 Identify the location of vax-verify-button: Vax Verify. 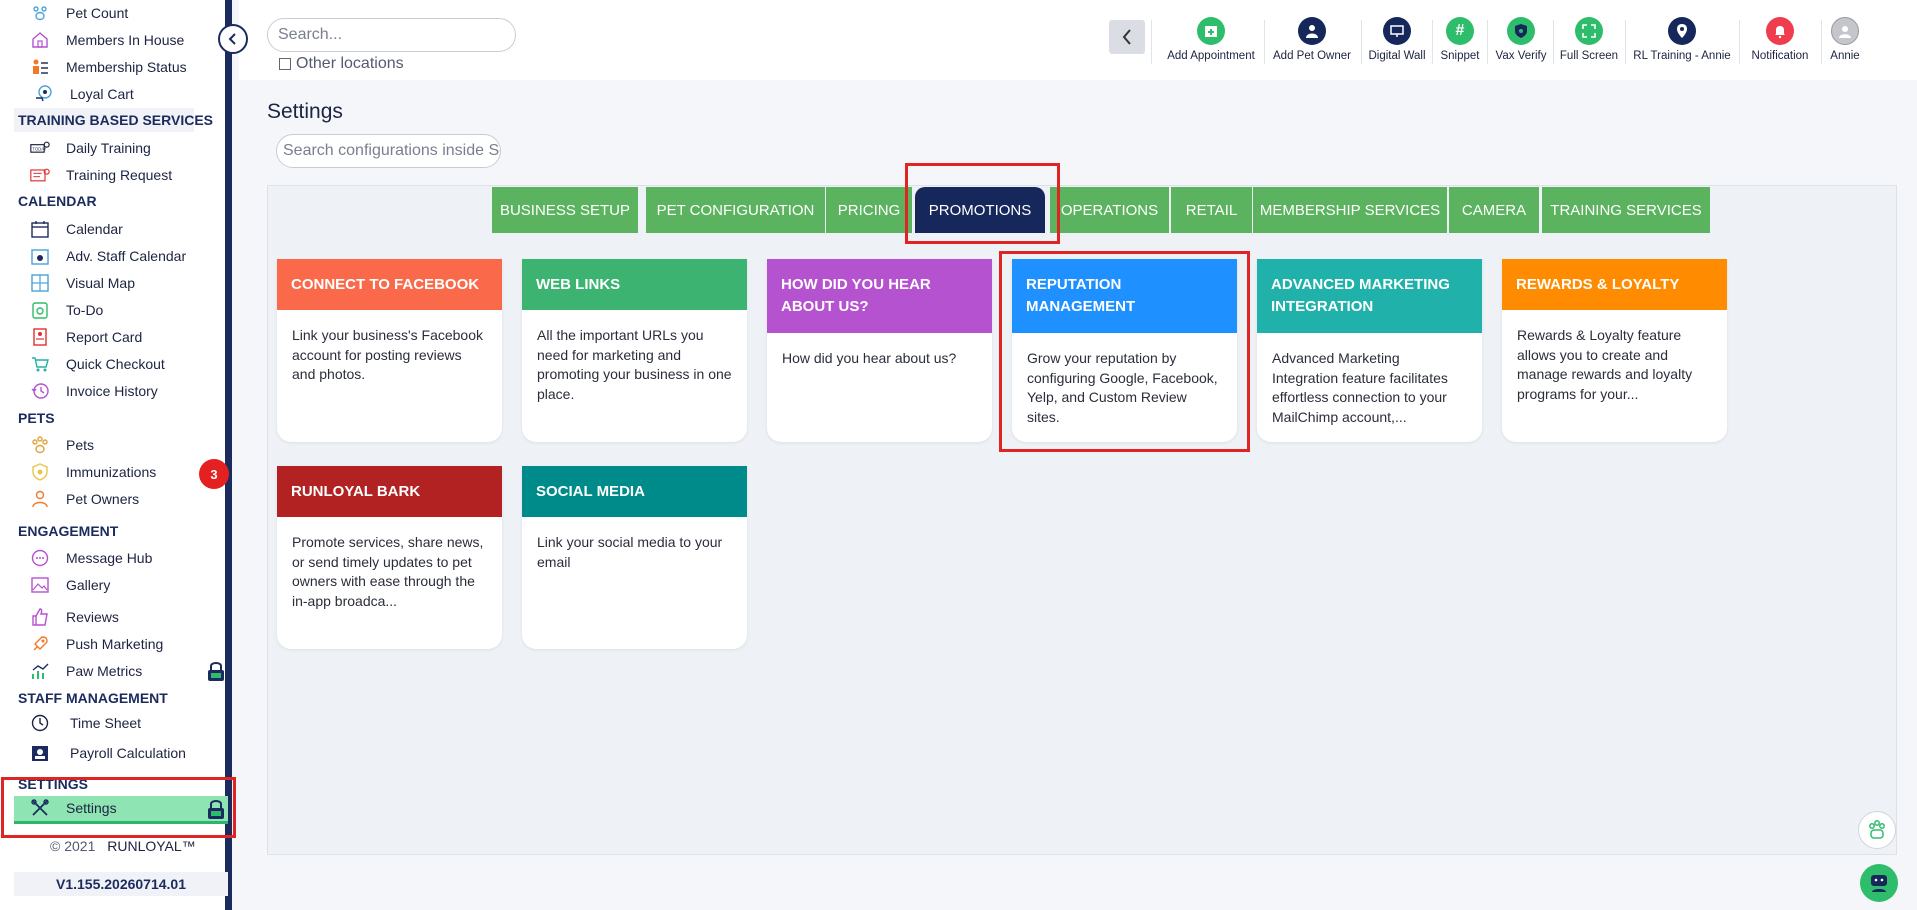
(1521, 42).